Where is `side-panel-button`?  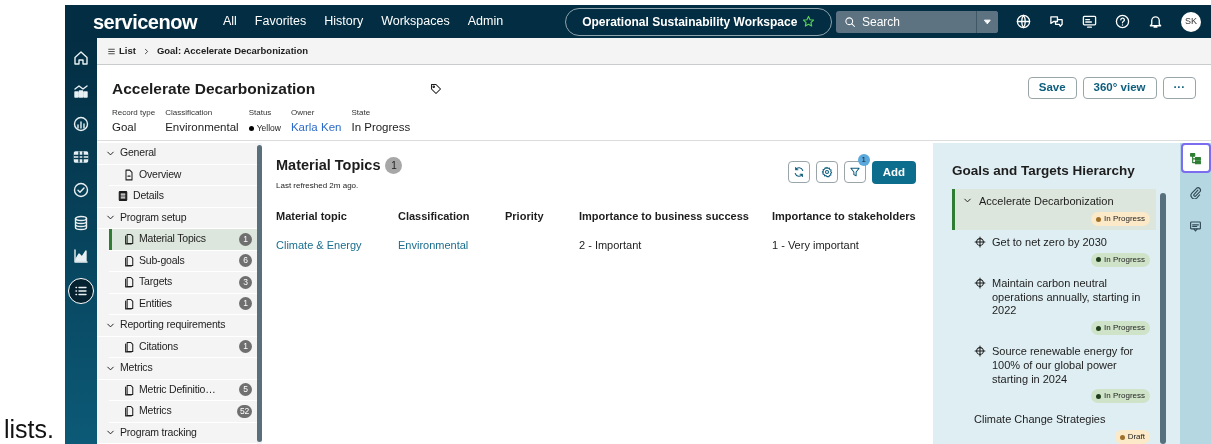 side-panel-button is located at coordinates (1195, 158).